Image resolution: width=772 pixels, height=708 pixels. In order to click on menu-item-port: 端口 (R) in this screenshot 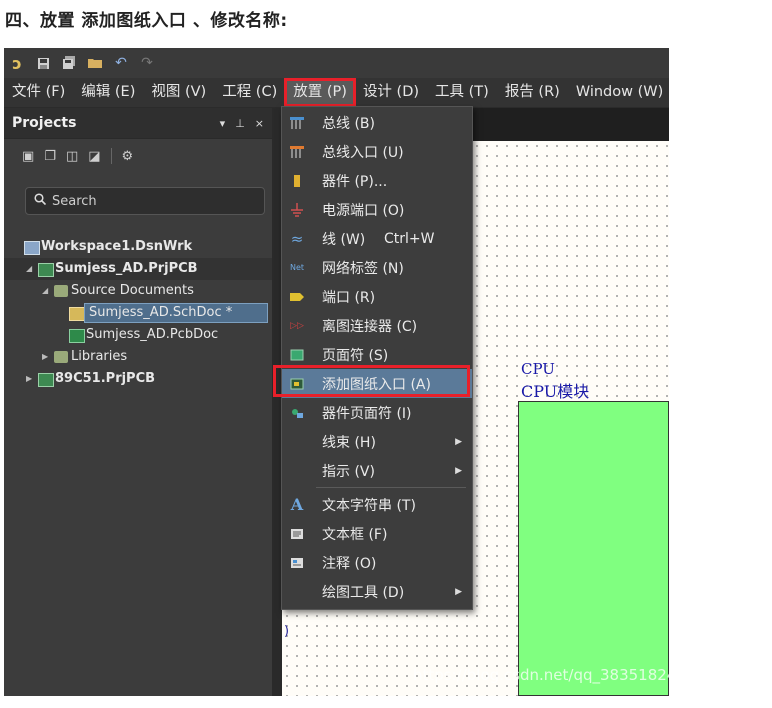, I will do `click(377, 296)`.